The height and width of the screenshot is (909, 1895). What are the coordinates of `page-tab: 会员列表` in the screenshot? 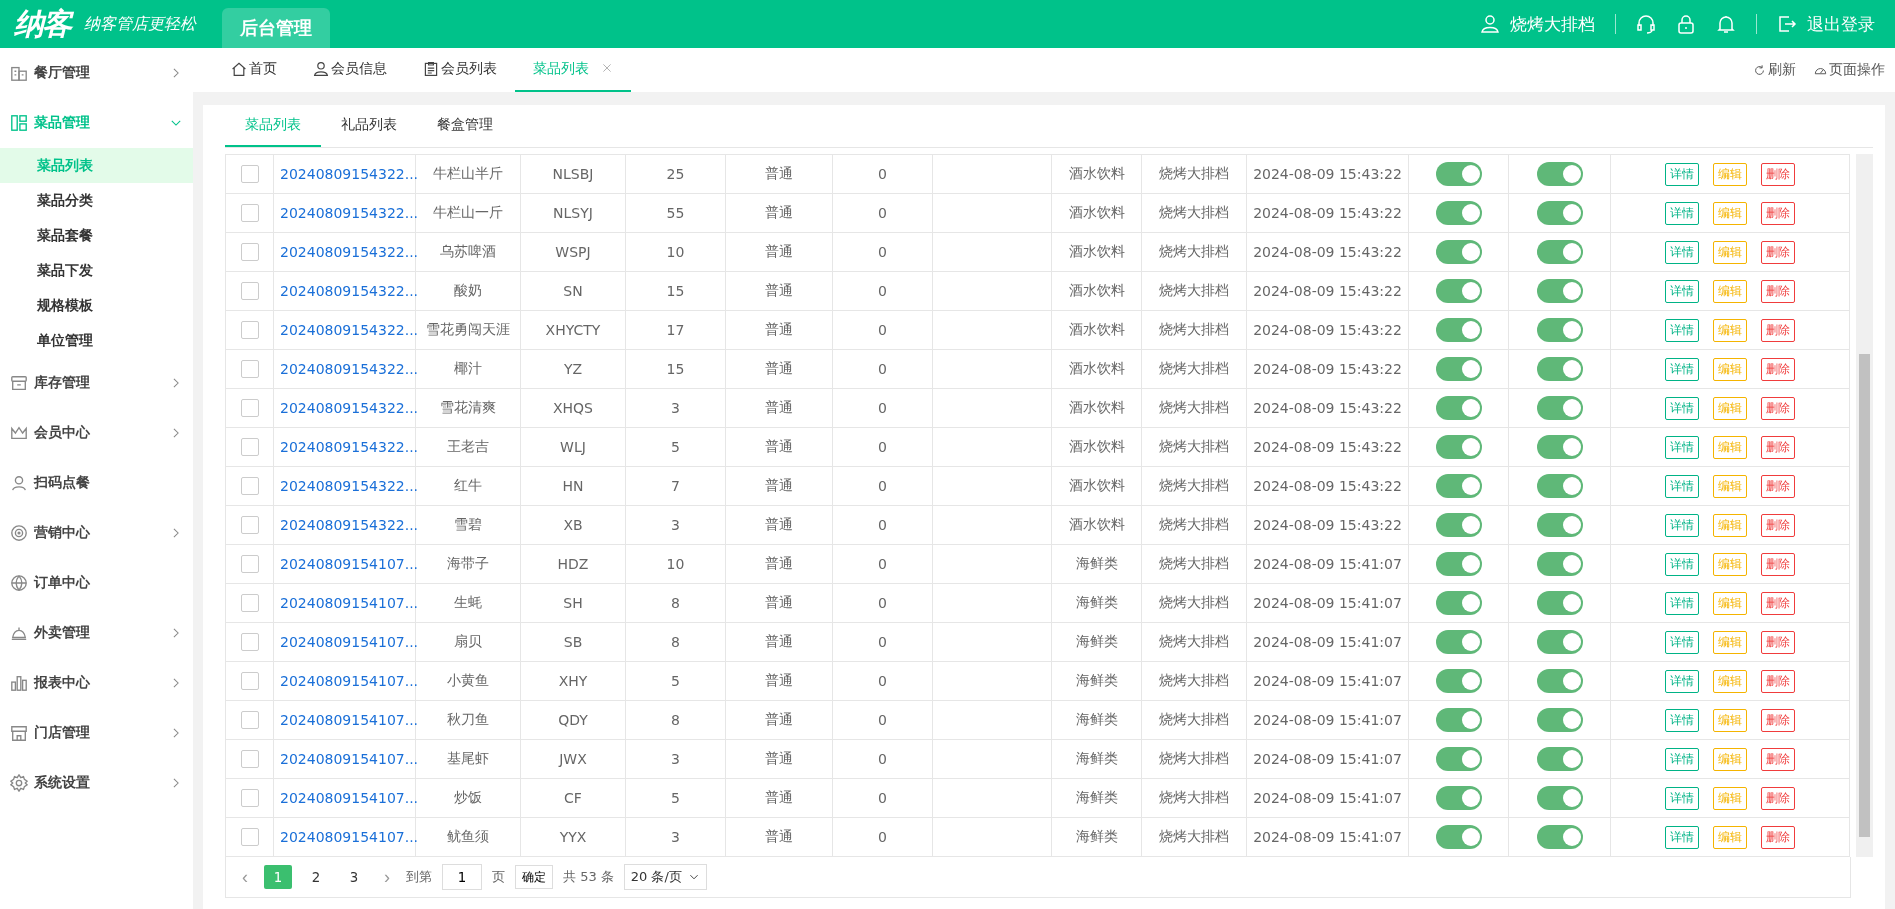 It's located at (460, 70).